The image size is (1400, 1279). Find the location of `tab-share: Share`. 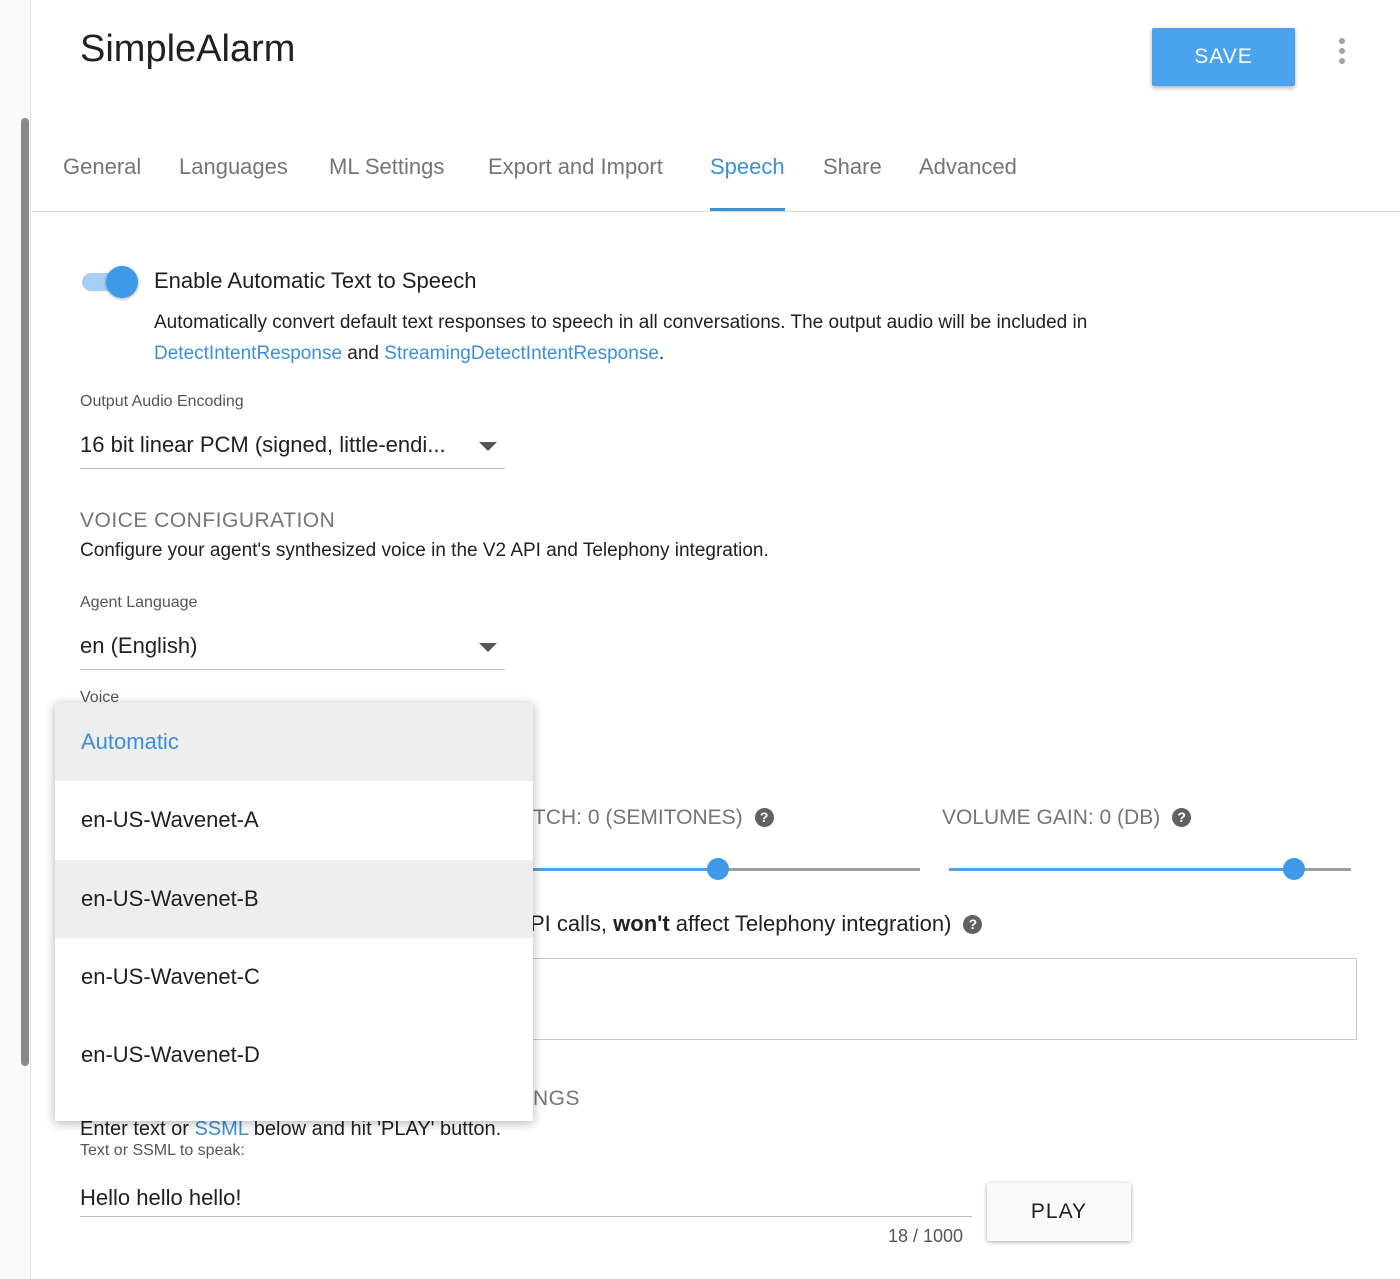

tab-share: Share is located at coordinates (852, 167).